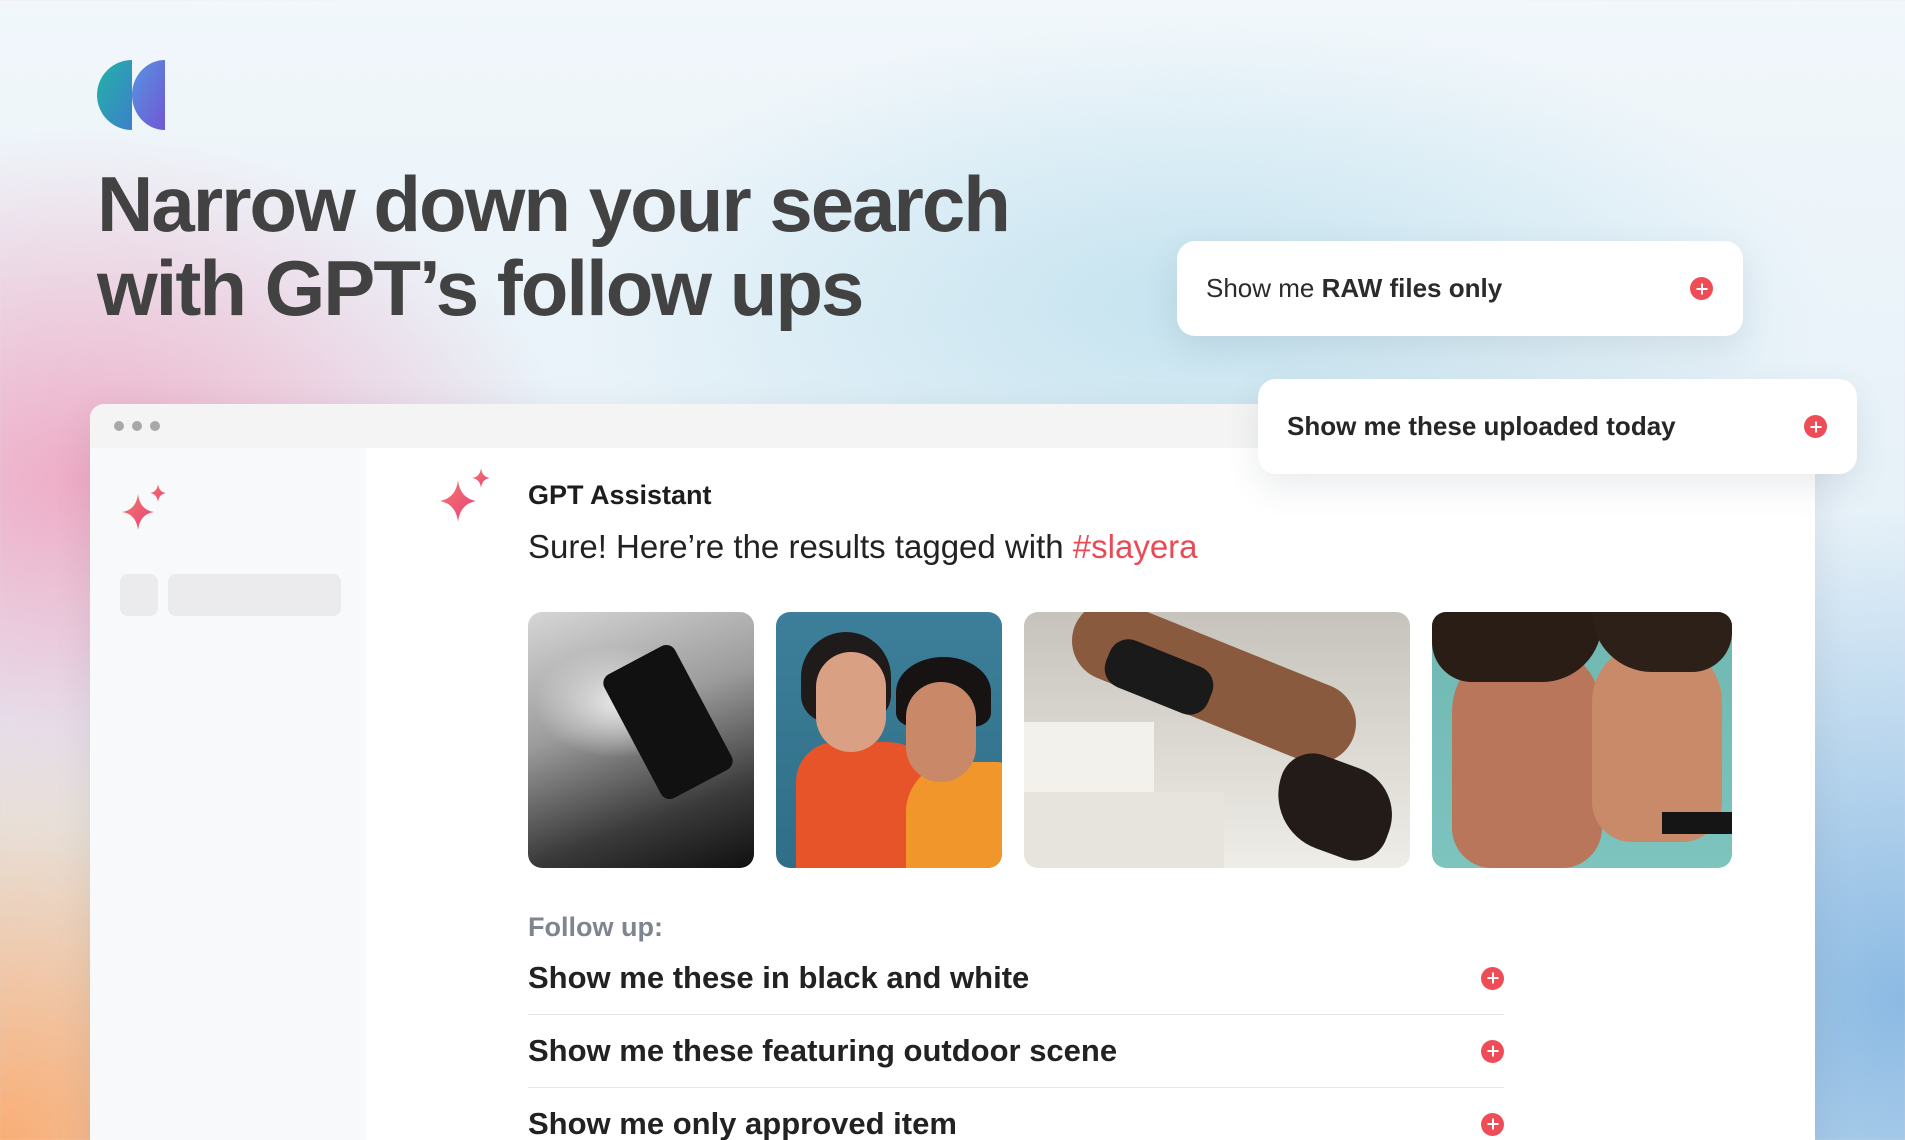 This screenshot has width=1905, height=1140. What do you see at coordinates (139, 595) in the screenshot?
I see `sidebar-placeholder-icon` at bounding box center [139, 595].